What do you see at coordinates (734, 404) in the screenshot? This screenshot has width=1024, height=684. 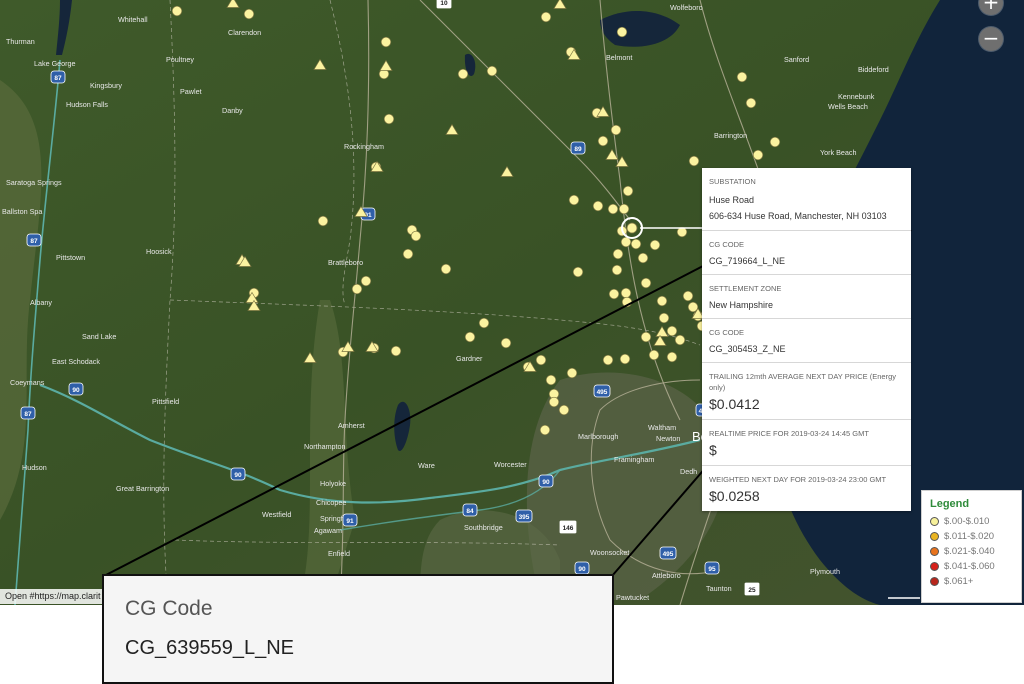 I see `trailing-price-value: $0.0412` at bounding box center [734, 404].